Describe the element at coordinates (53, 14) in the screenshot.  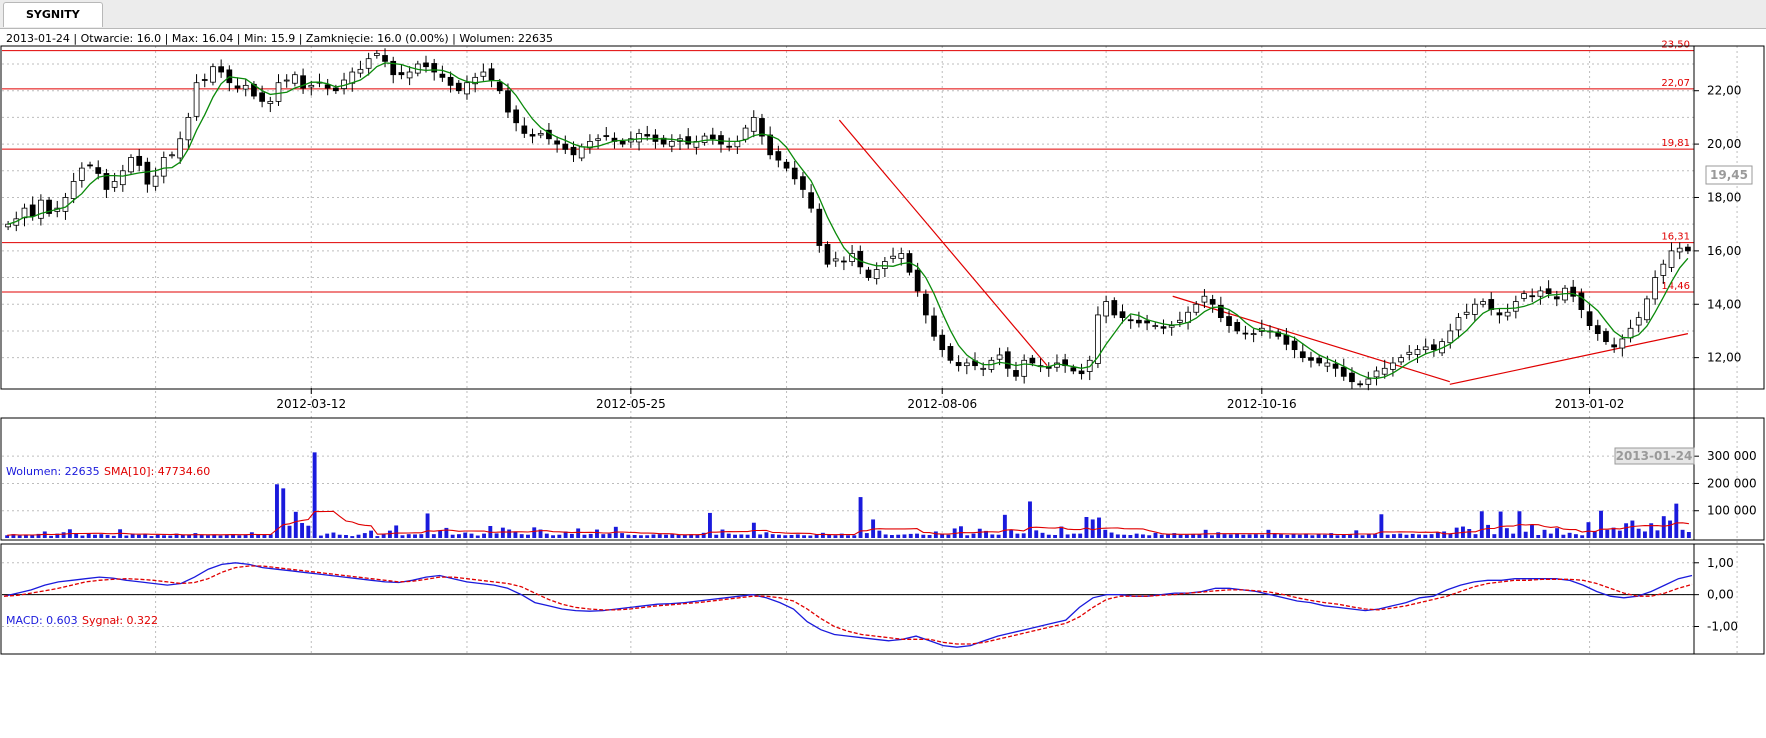
I see `tab-sygnity: SYGNITY` at that location.